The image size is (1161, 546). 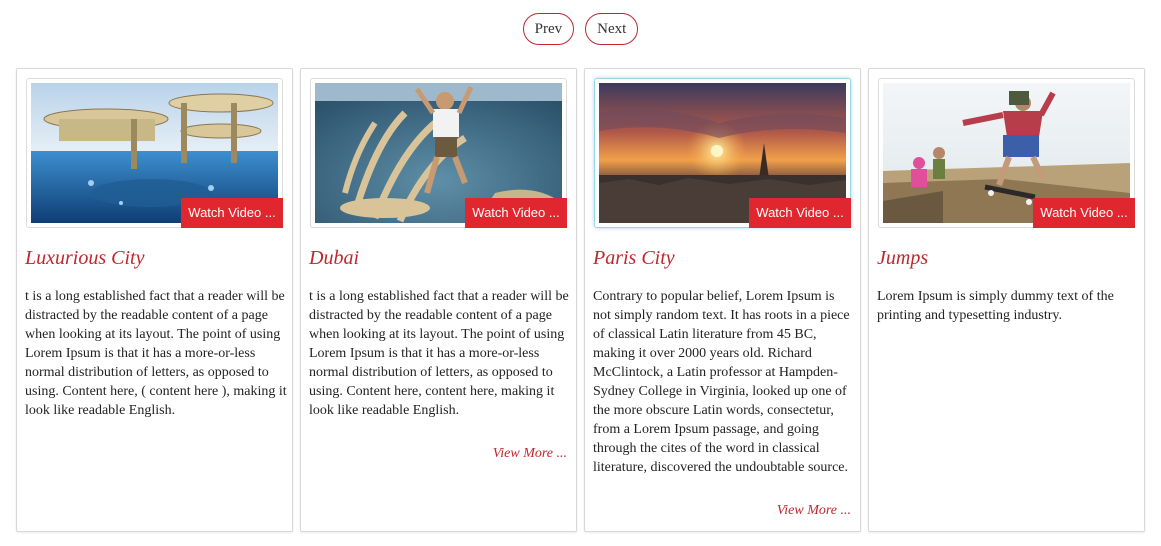 What do you see at coordinates (612, 29) in the screenshot?
I see `next-button: Next` at bounding box center [612, 29].